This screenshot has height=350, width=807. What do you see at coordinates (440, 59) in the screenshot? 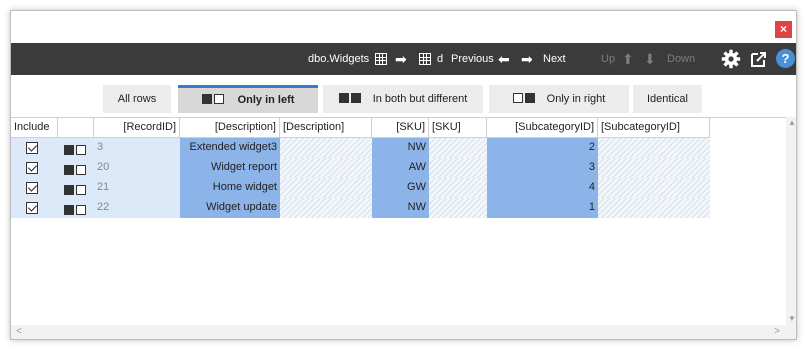
I see `target-name: d` at bounding box center [440, 59].